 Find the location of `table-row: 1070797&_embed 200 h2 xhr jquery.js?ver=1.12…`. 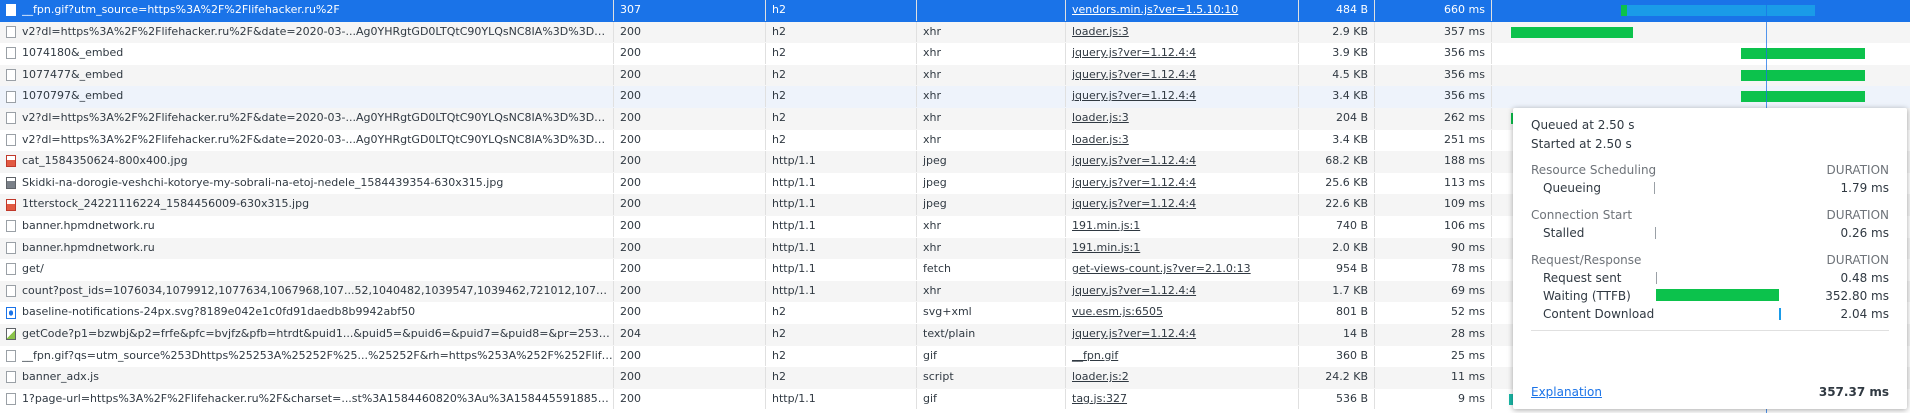

table-row: 1070797&_embed 200 h2 xhr jquery.js?ver=1.12… is located at coordinates (955, 97).